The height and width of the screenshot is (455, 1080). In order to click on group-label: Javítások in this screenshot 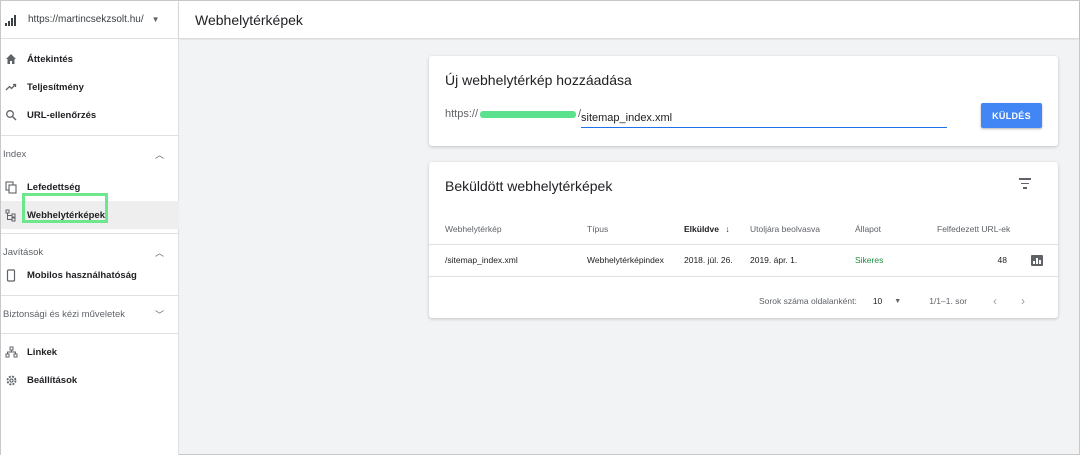, I will do `click(23, 252)`.